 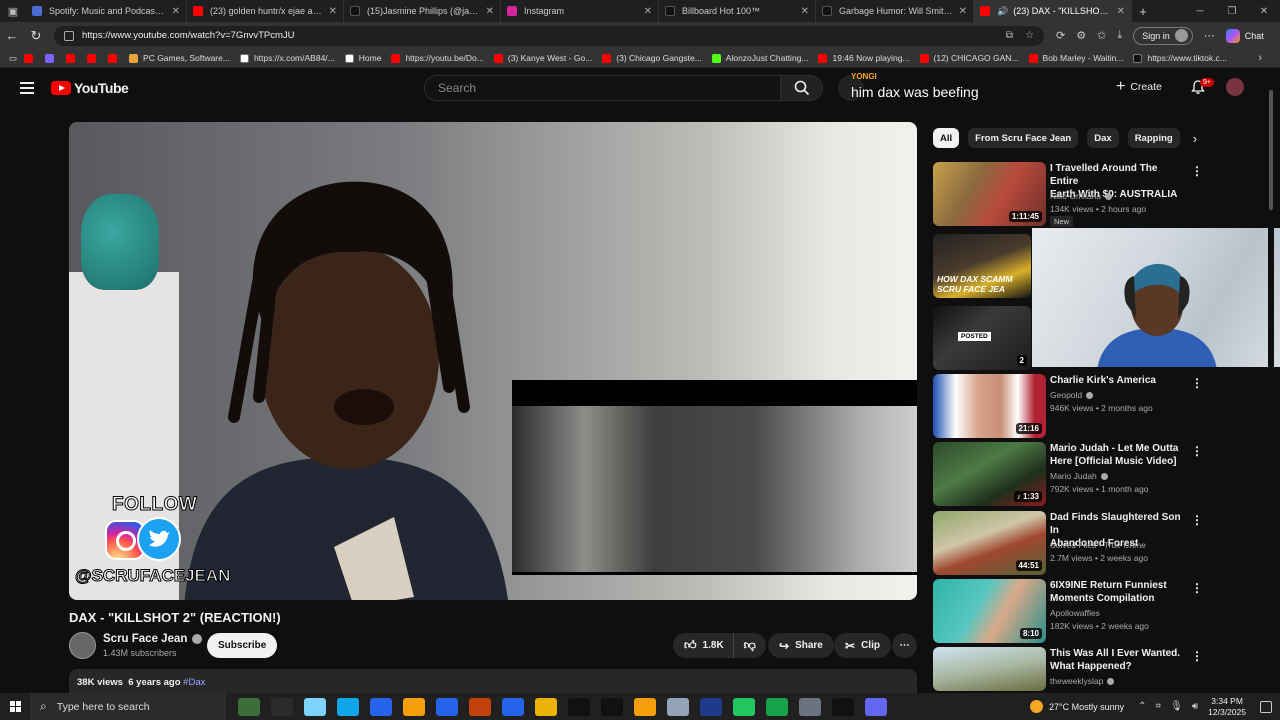 What do you see at coordinates (1195, 706) in the screenshot?
I see `volume-icon: 🔊︎` at bounding box center [1195, 706].